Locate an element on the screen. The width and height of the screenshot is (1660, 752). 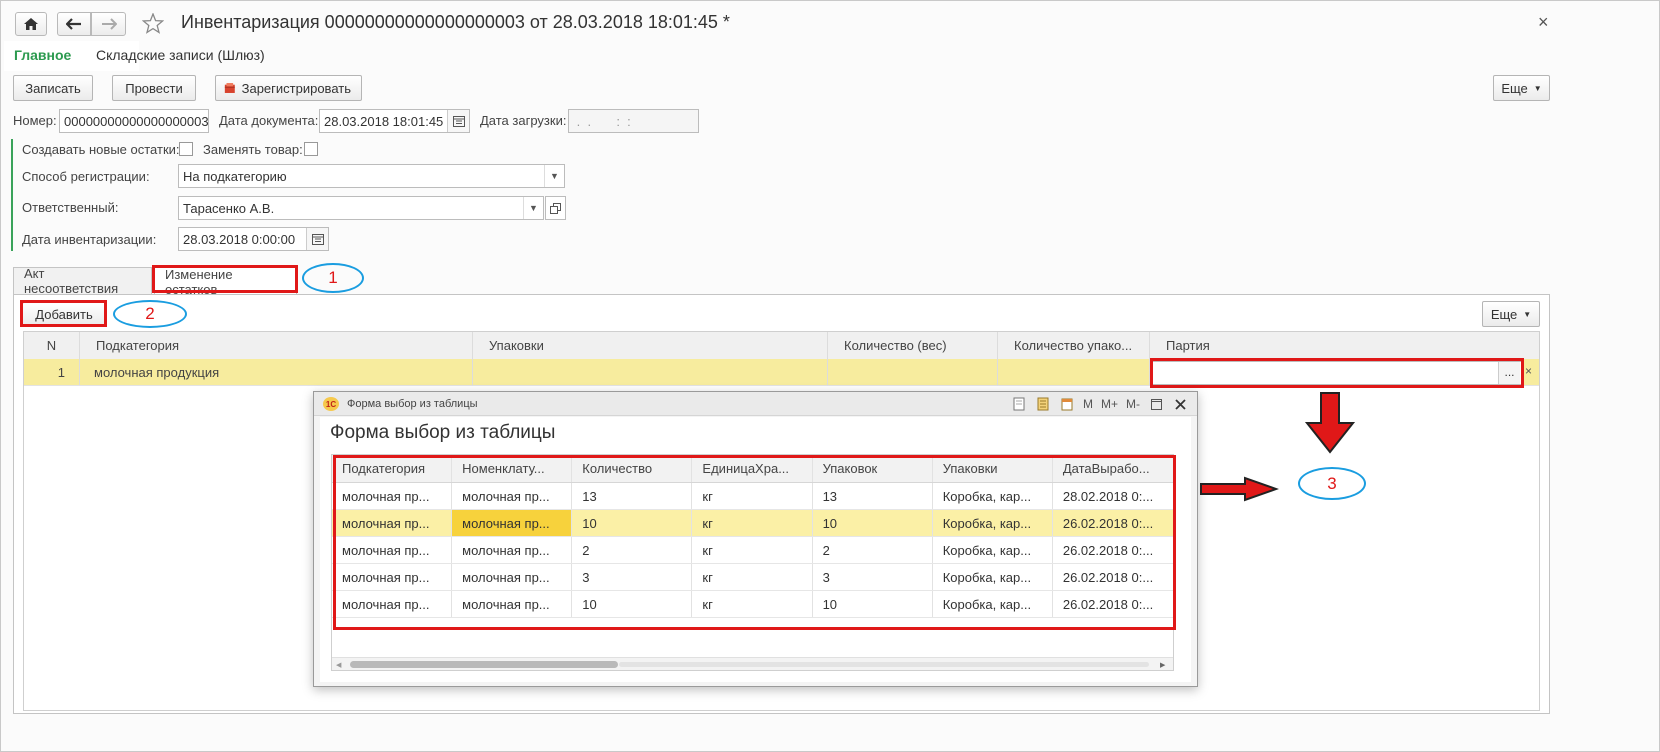
inv-date-field: 28.03.2018 0:00:00 is located at coordinates (253, 239).